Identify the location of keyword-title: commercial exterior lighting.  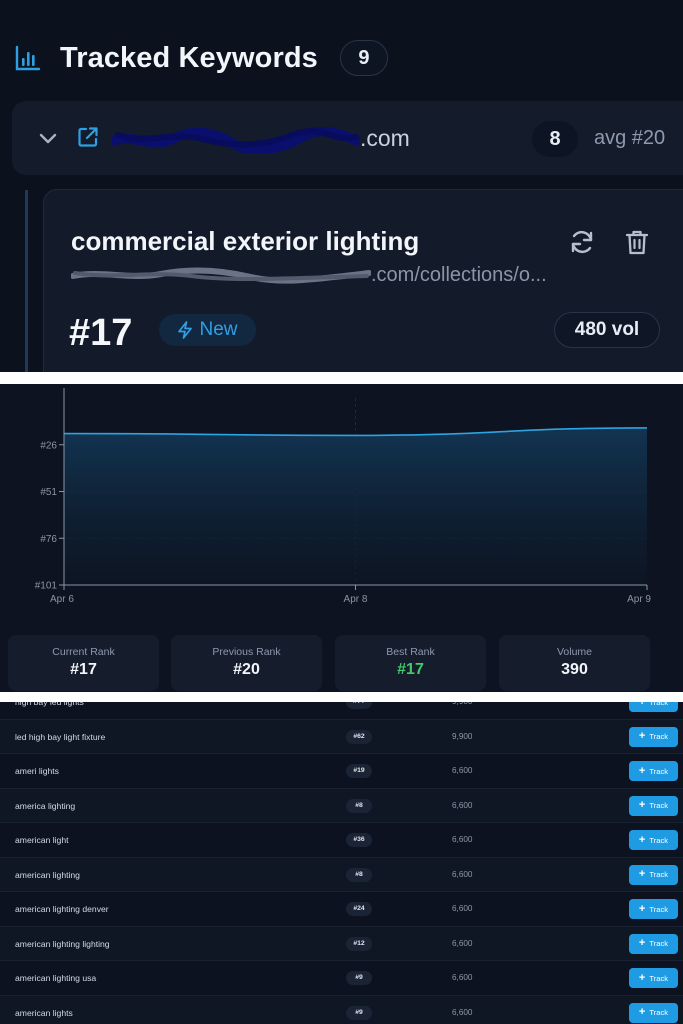
(245, 241).